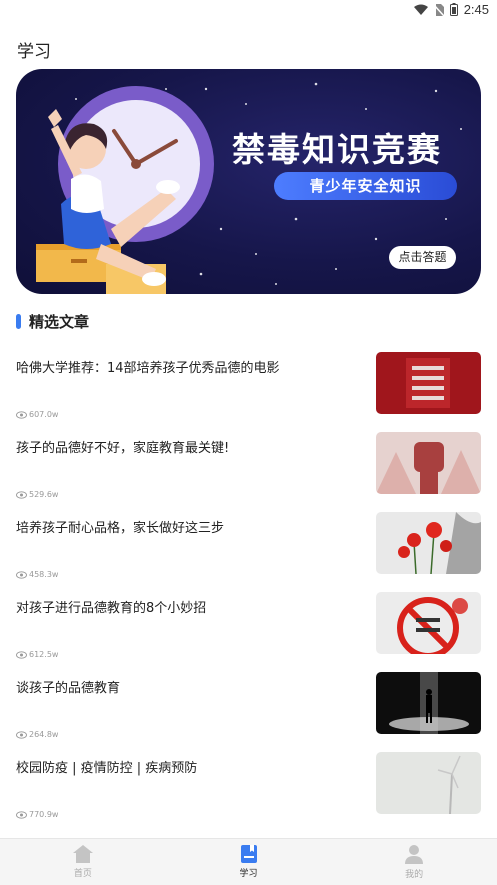 The image size is (497, 885). Describe the element at coordinates (248, 874) in the screenshot. I see `tab-label: 学习` at that location.